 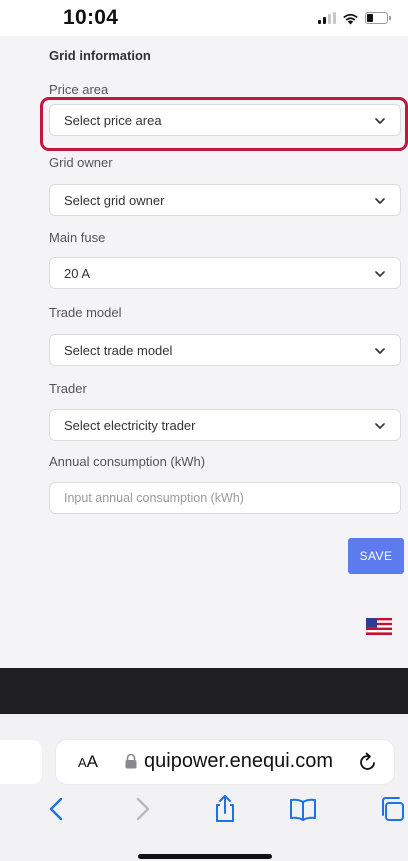 I want to click on battery-icon, so click(x=378, y=18).